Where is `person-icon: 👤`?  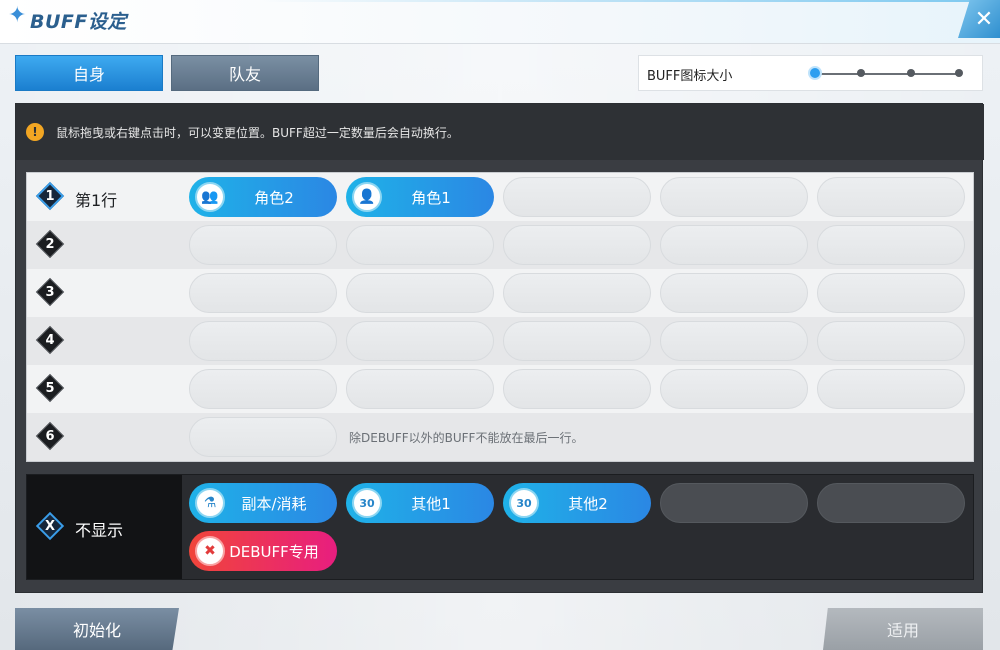 person-icon: 👤 is located at coordinates (367, 197).